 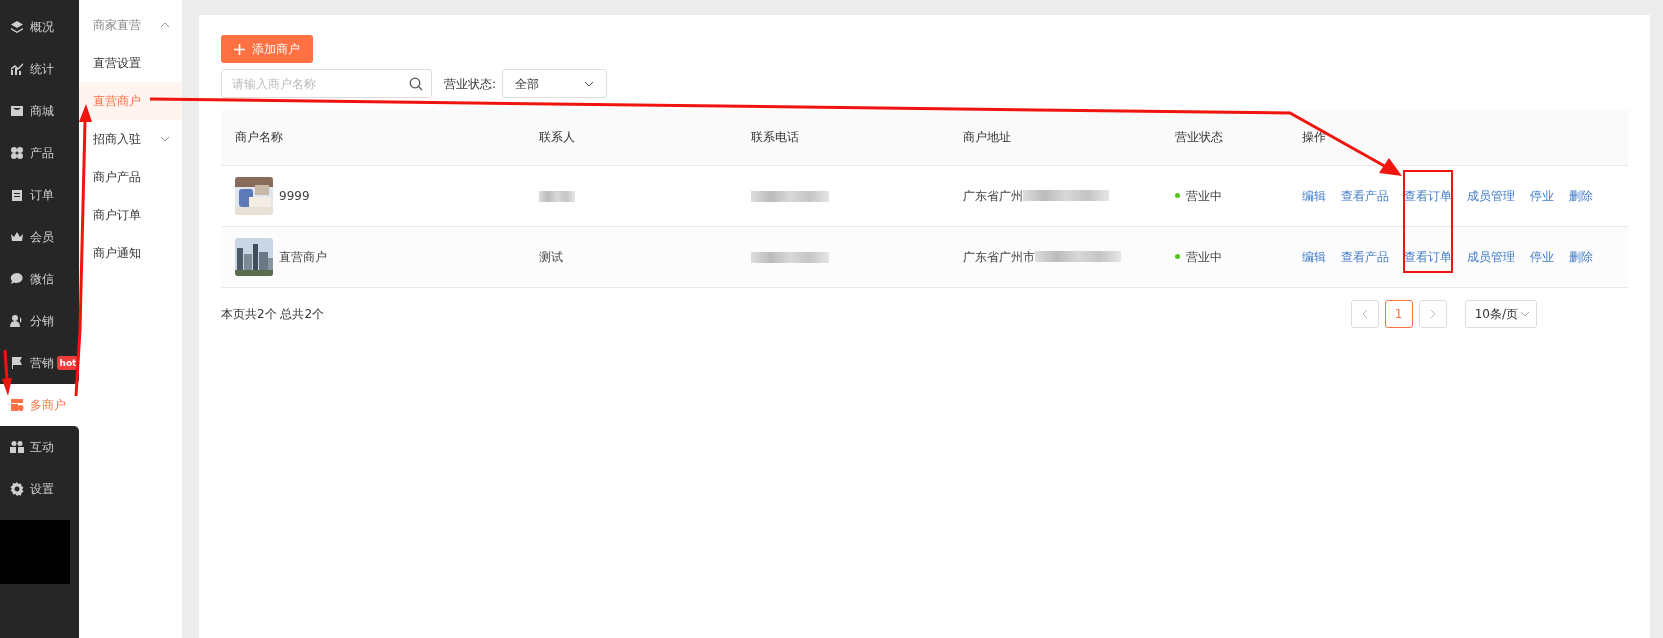 What do you see at coordinates (326, 83) in the screenshot?
I see `search-box: 请输入商户名称` at bounding box center [326, 83].